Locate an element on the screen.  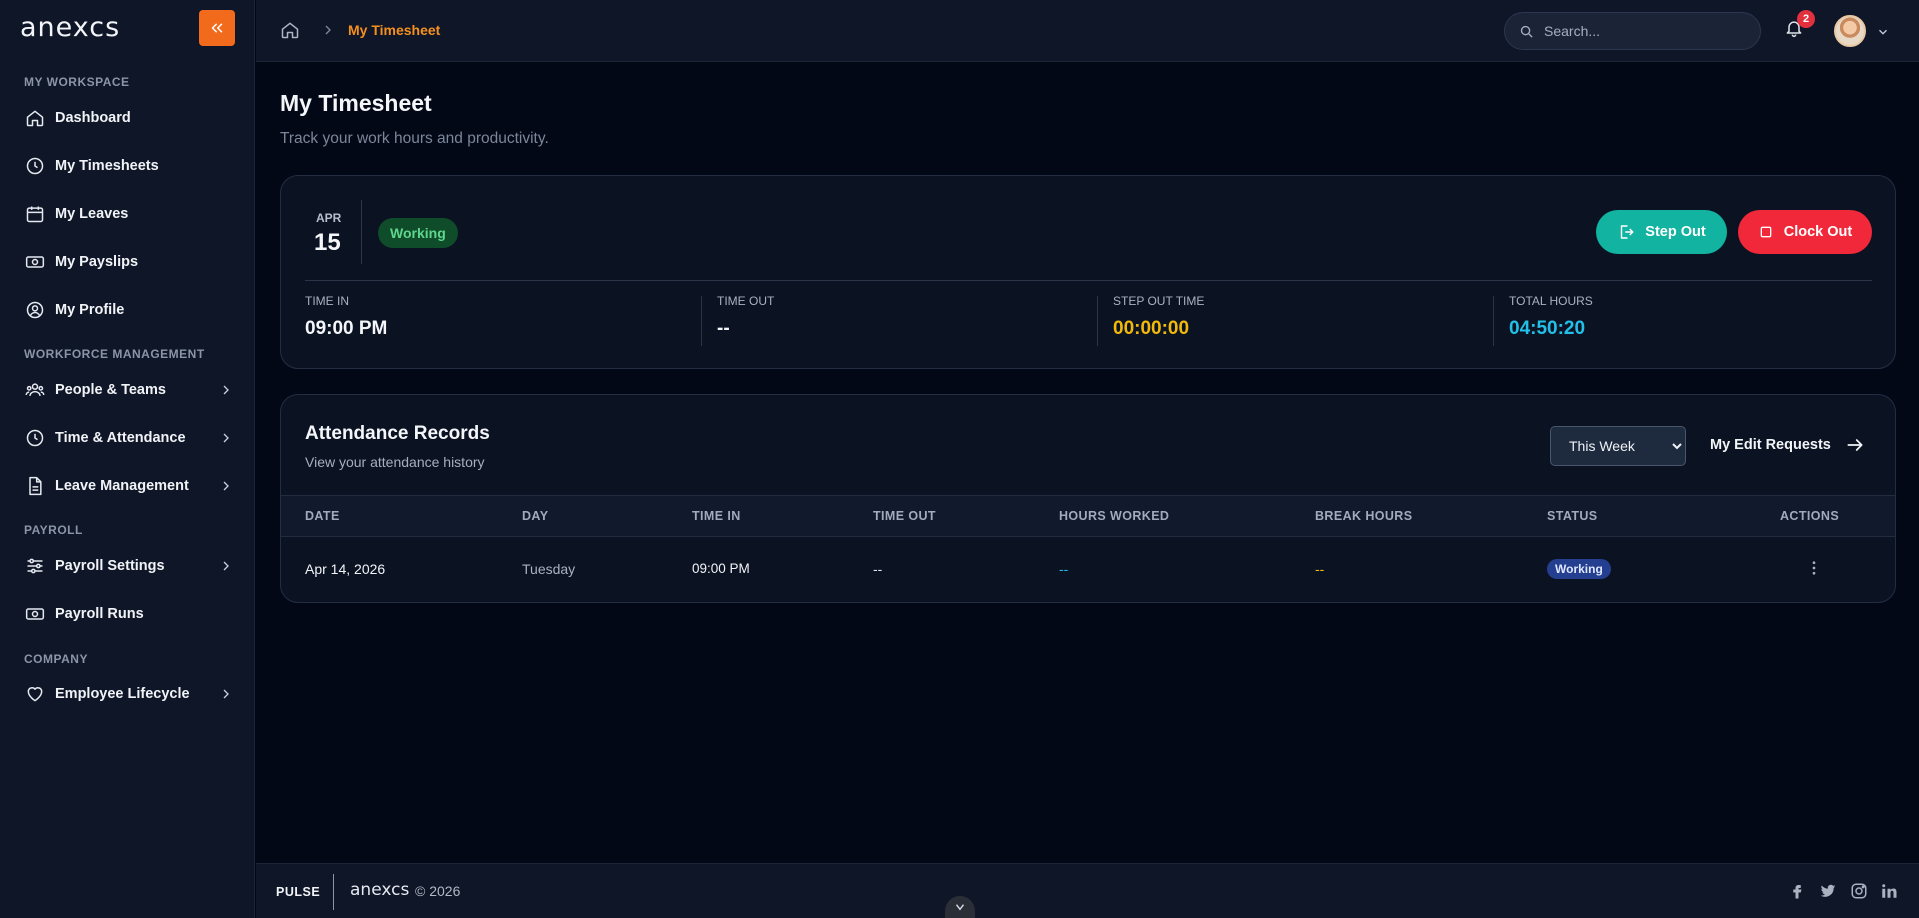
footer-product: PULSE is located at coordinates (298, 892).